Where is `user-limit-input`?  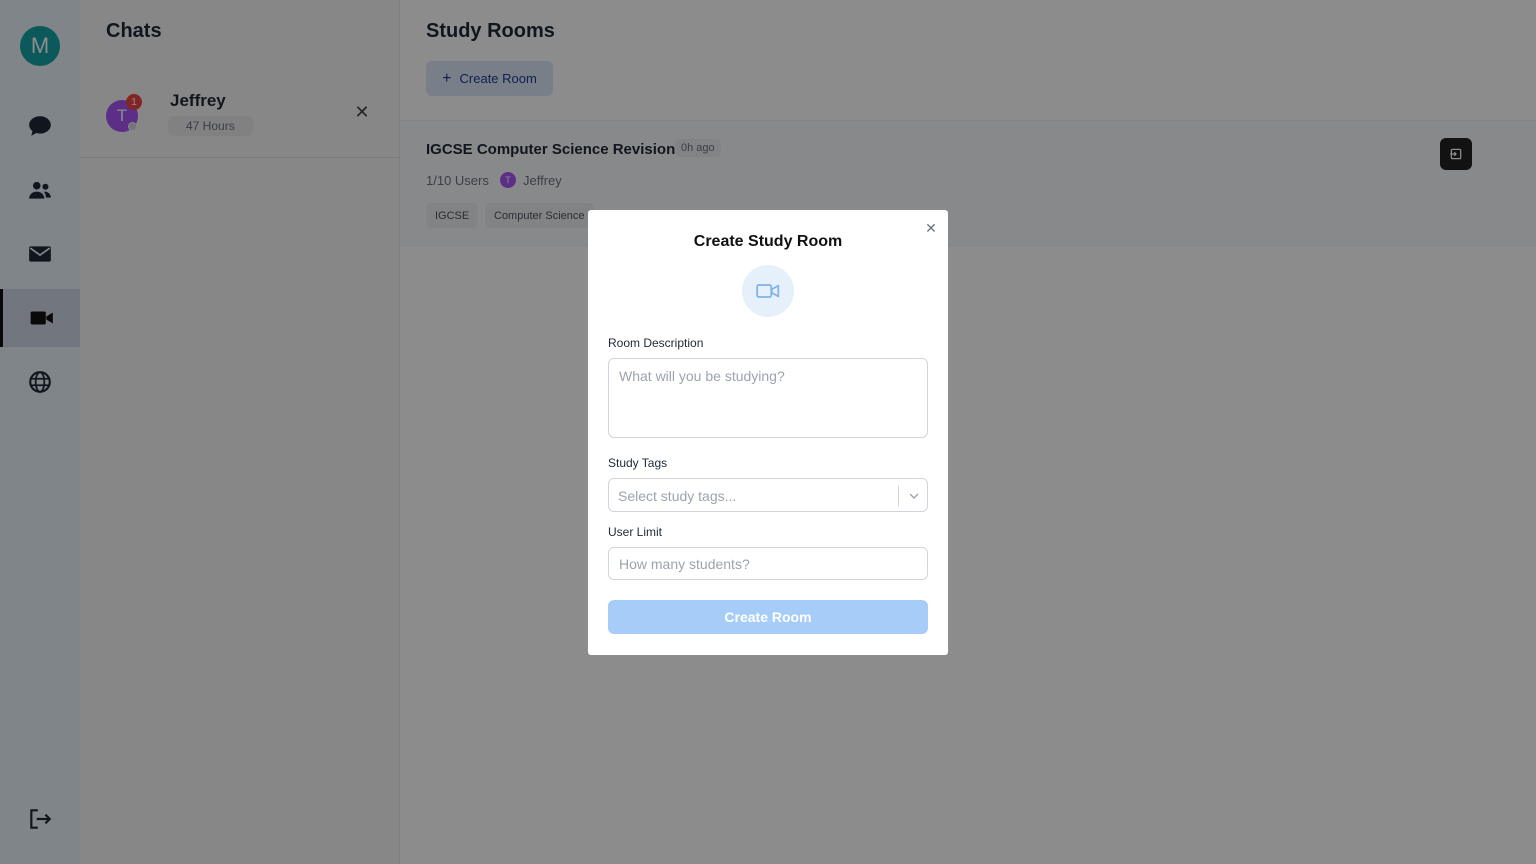 user-limit-input is located at coordinates (768, 563).